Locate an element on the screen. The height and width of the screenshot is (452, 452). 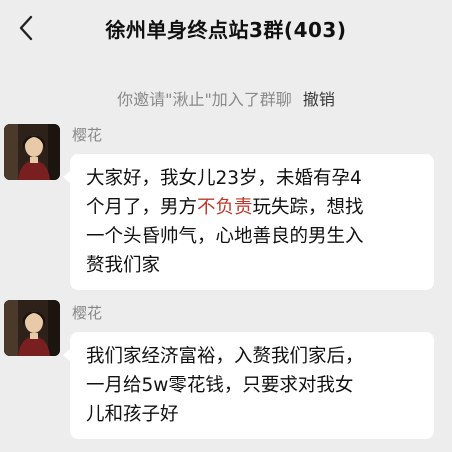
undo-button: 撤销 is located at coordinates (319, 99).